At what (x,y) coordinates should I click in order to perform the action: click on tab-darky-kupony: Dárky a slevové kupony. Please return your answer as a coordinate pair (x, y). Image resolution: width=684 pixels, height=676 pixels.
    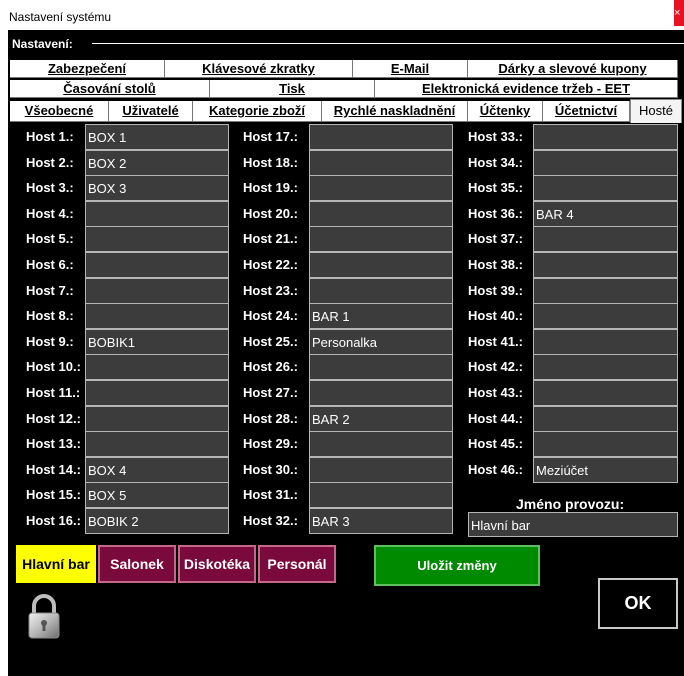
    Looking at the image, I should click on (573, 69).